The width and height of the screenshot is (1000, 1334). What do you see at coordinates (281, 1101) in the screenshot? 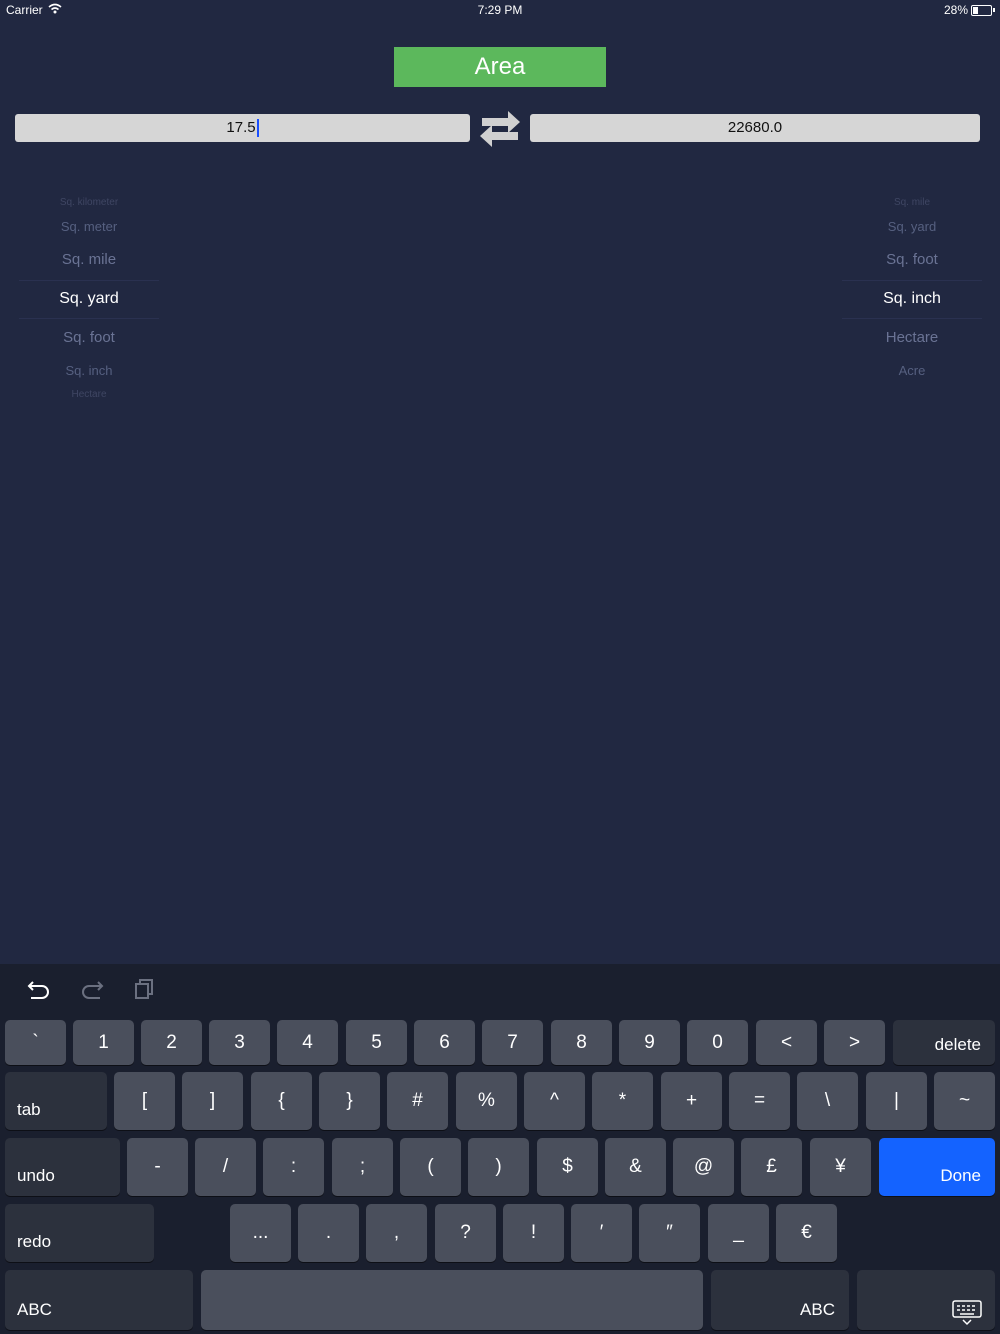
I see `keyboard-key: {` at bounding box center [281, 1101].